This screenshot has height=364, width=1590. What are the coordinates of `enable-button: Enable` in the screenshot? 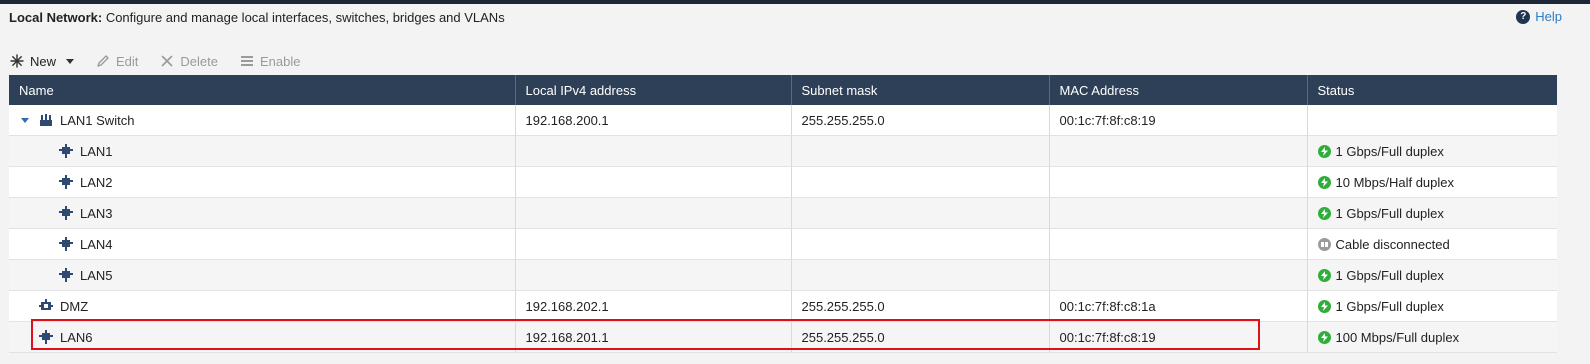 It's located at (270, 61).